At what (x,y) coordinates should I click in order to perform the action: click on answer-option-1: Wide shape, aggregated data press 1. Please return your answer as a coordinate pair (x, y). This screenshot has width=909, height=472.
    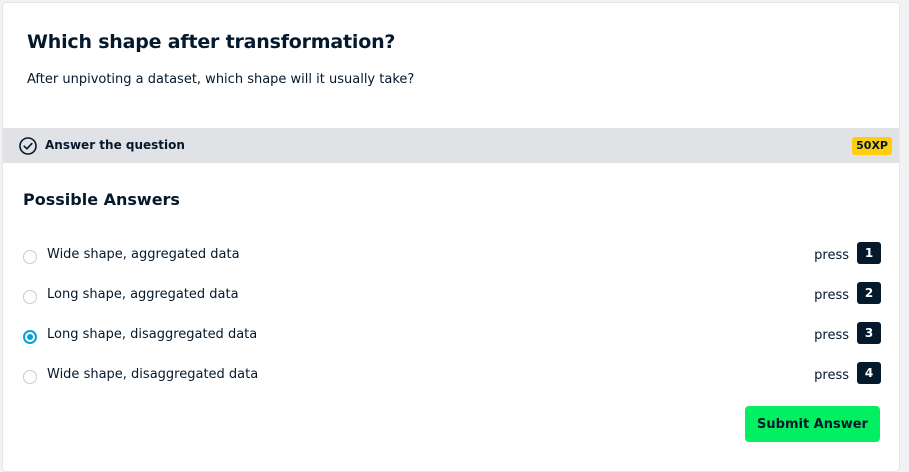
    Looking at the image, I should click on (451, 257).